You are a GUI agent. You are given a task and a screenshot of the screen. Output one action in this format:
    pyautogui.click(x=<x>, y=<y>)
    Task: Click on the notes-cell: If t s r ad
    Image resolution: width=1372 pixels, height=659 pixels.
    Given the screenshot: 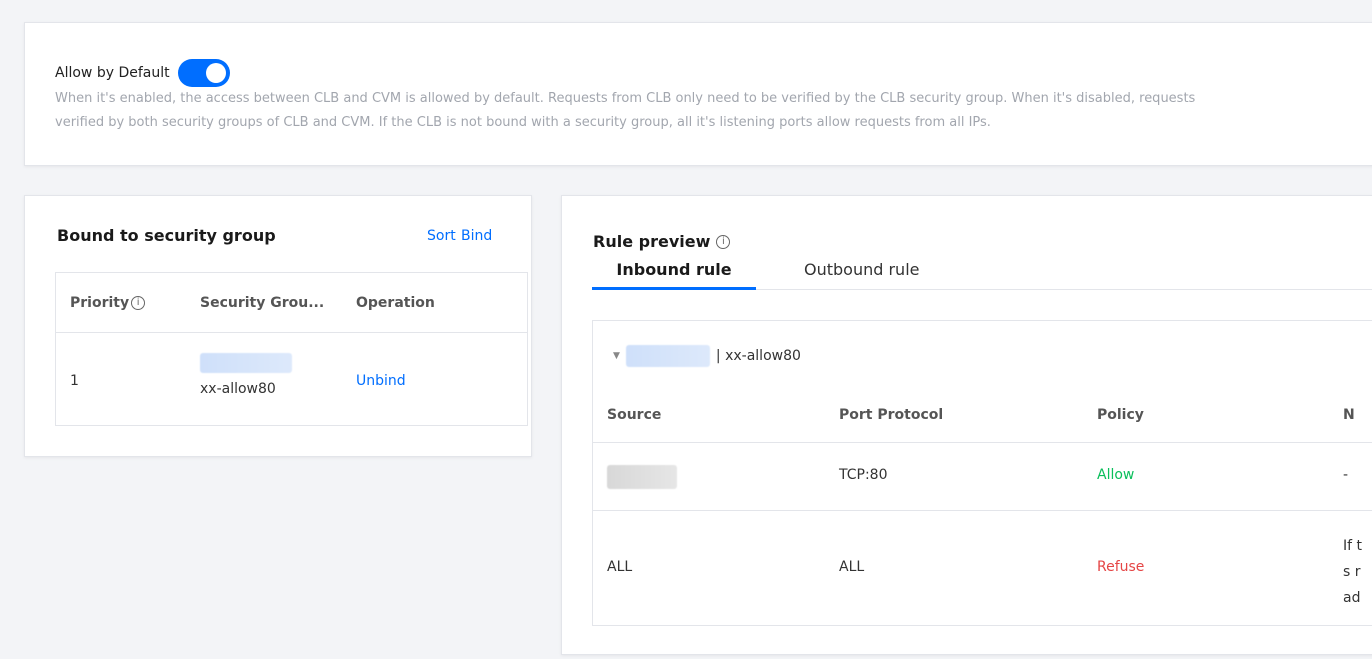 What is the action you would take?
    pyautogui.click(x=1352, y=572)
    